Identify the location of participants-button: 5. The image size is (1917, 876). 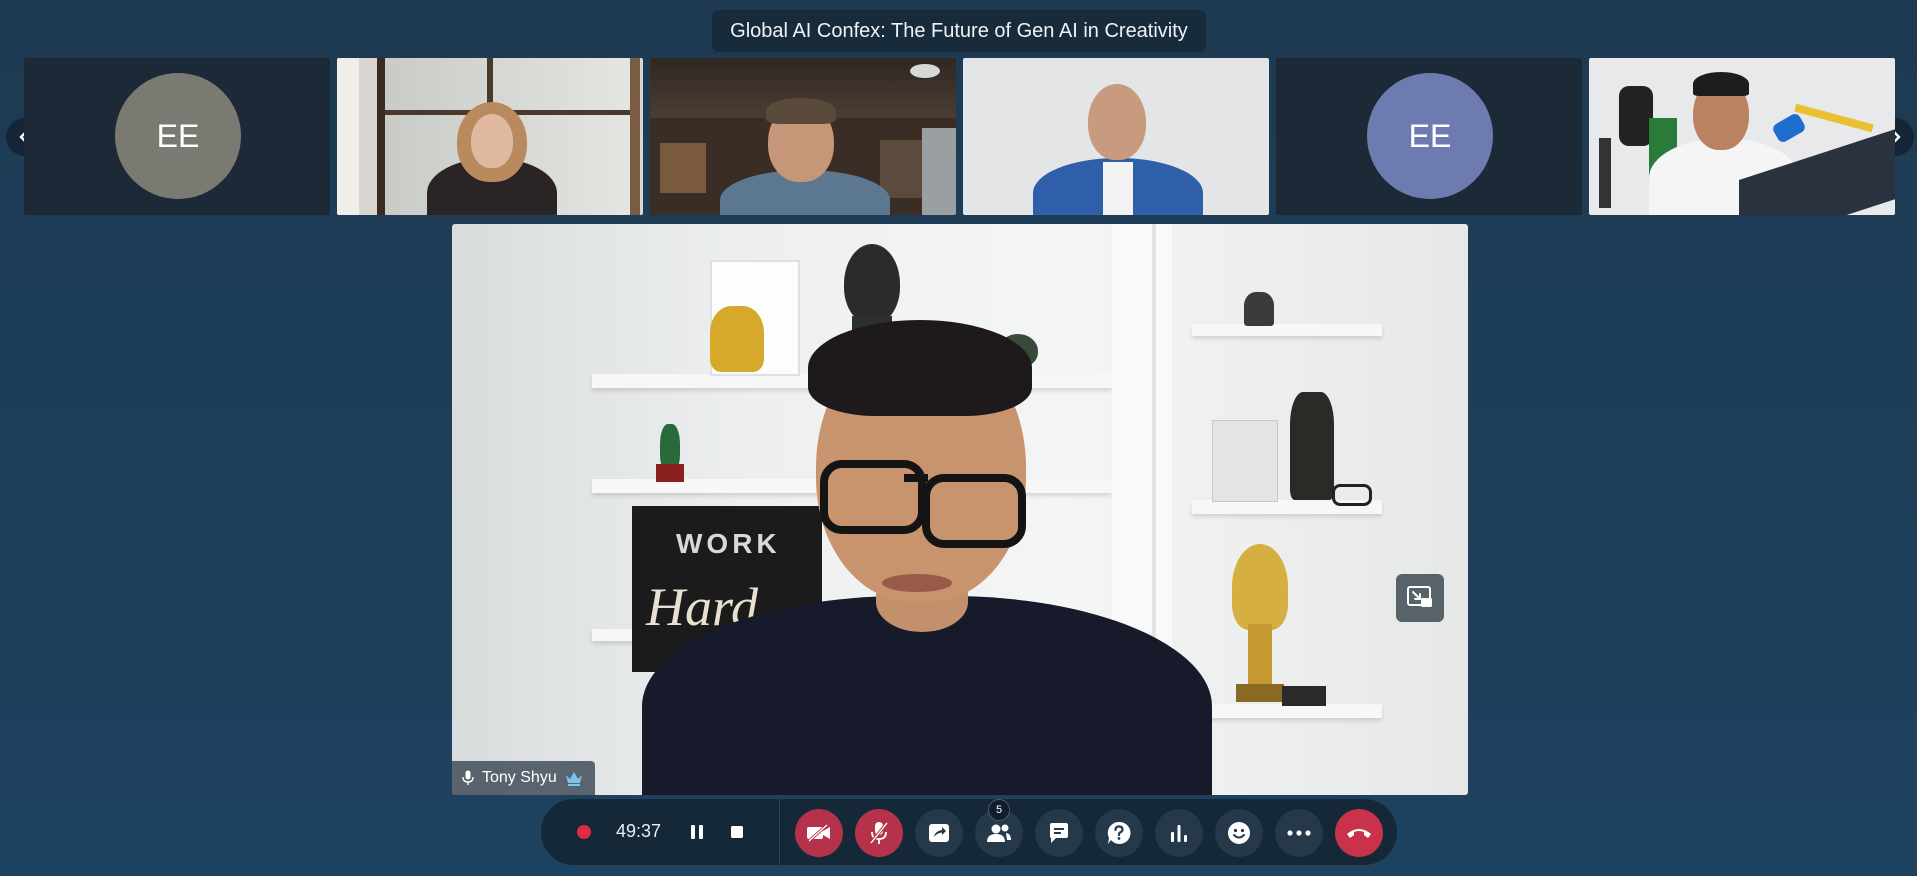
(999, 828).